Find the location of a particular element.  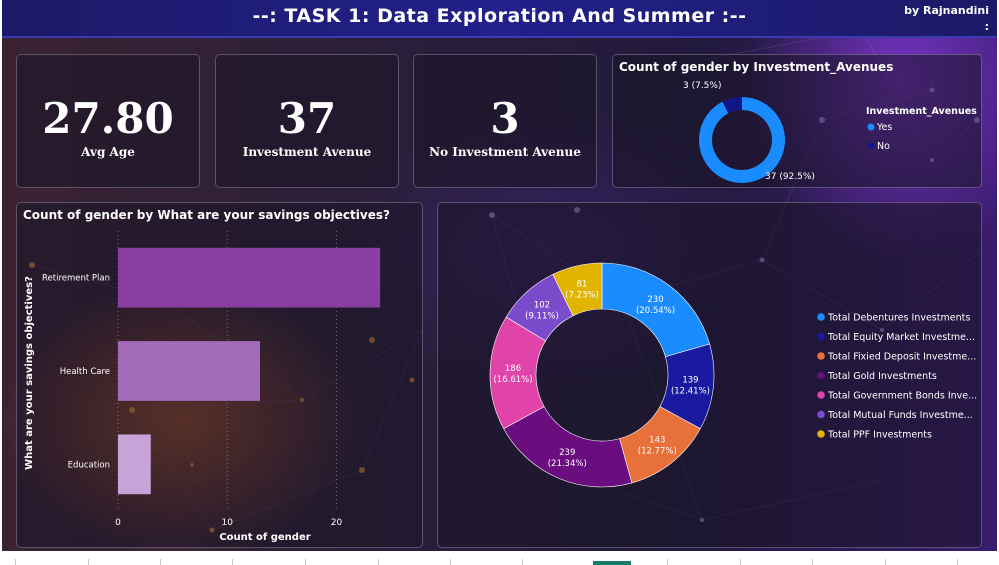

legend-marker-no is located at coordinates (871, 146).